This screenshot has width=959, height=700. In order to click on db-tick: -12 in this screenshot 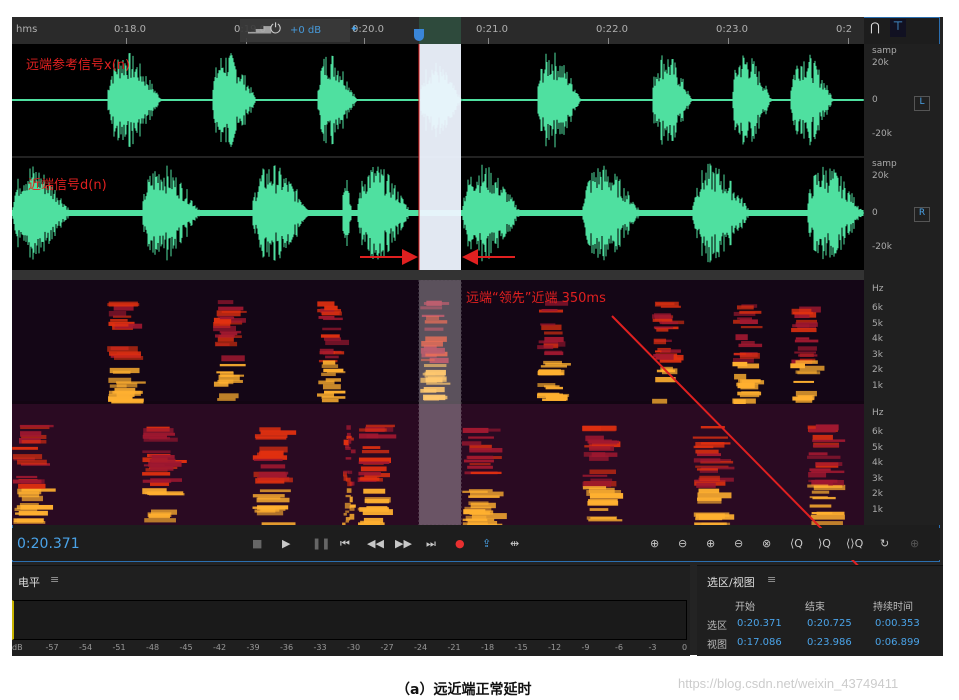, I will do `click(555, 647)`.